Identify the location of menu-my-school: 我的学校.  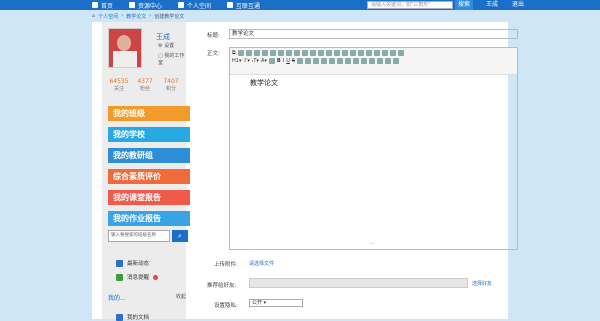
(149, 134).